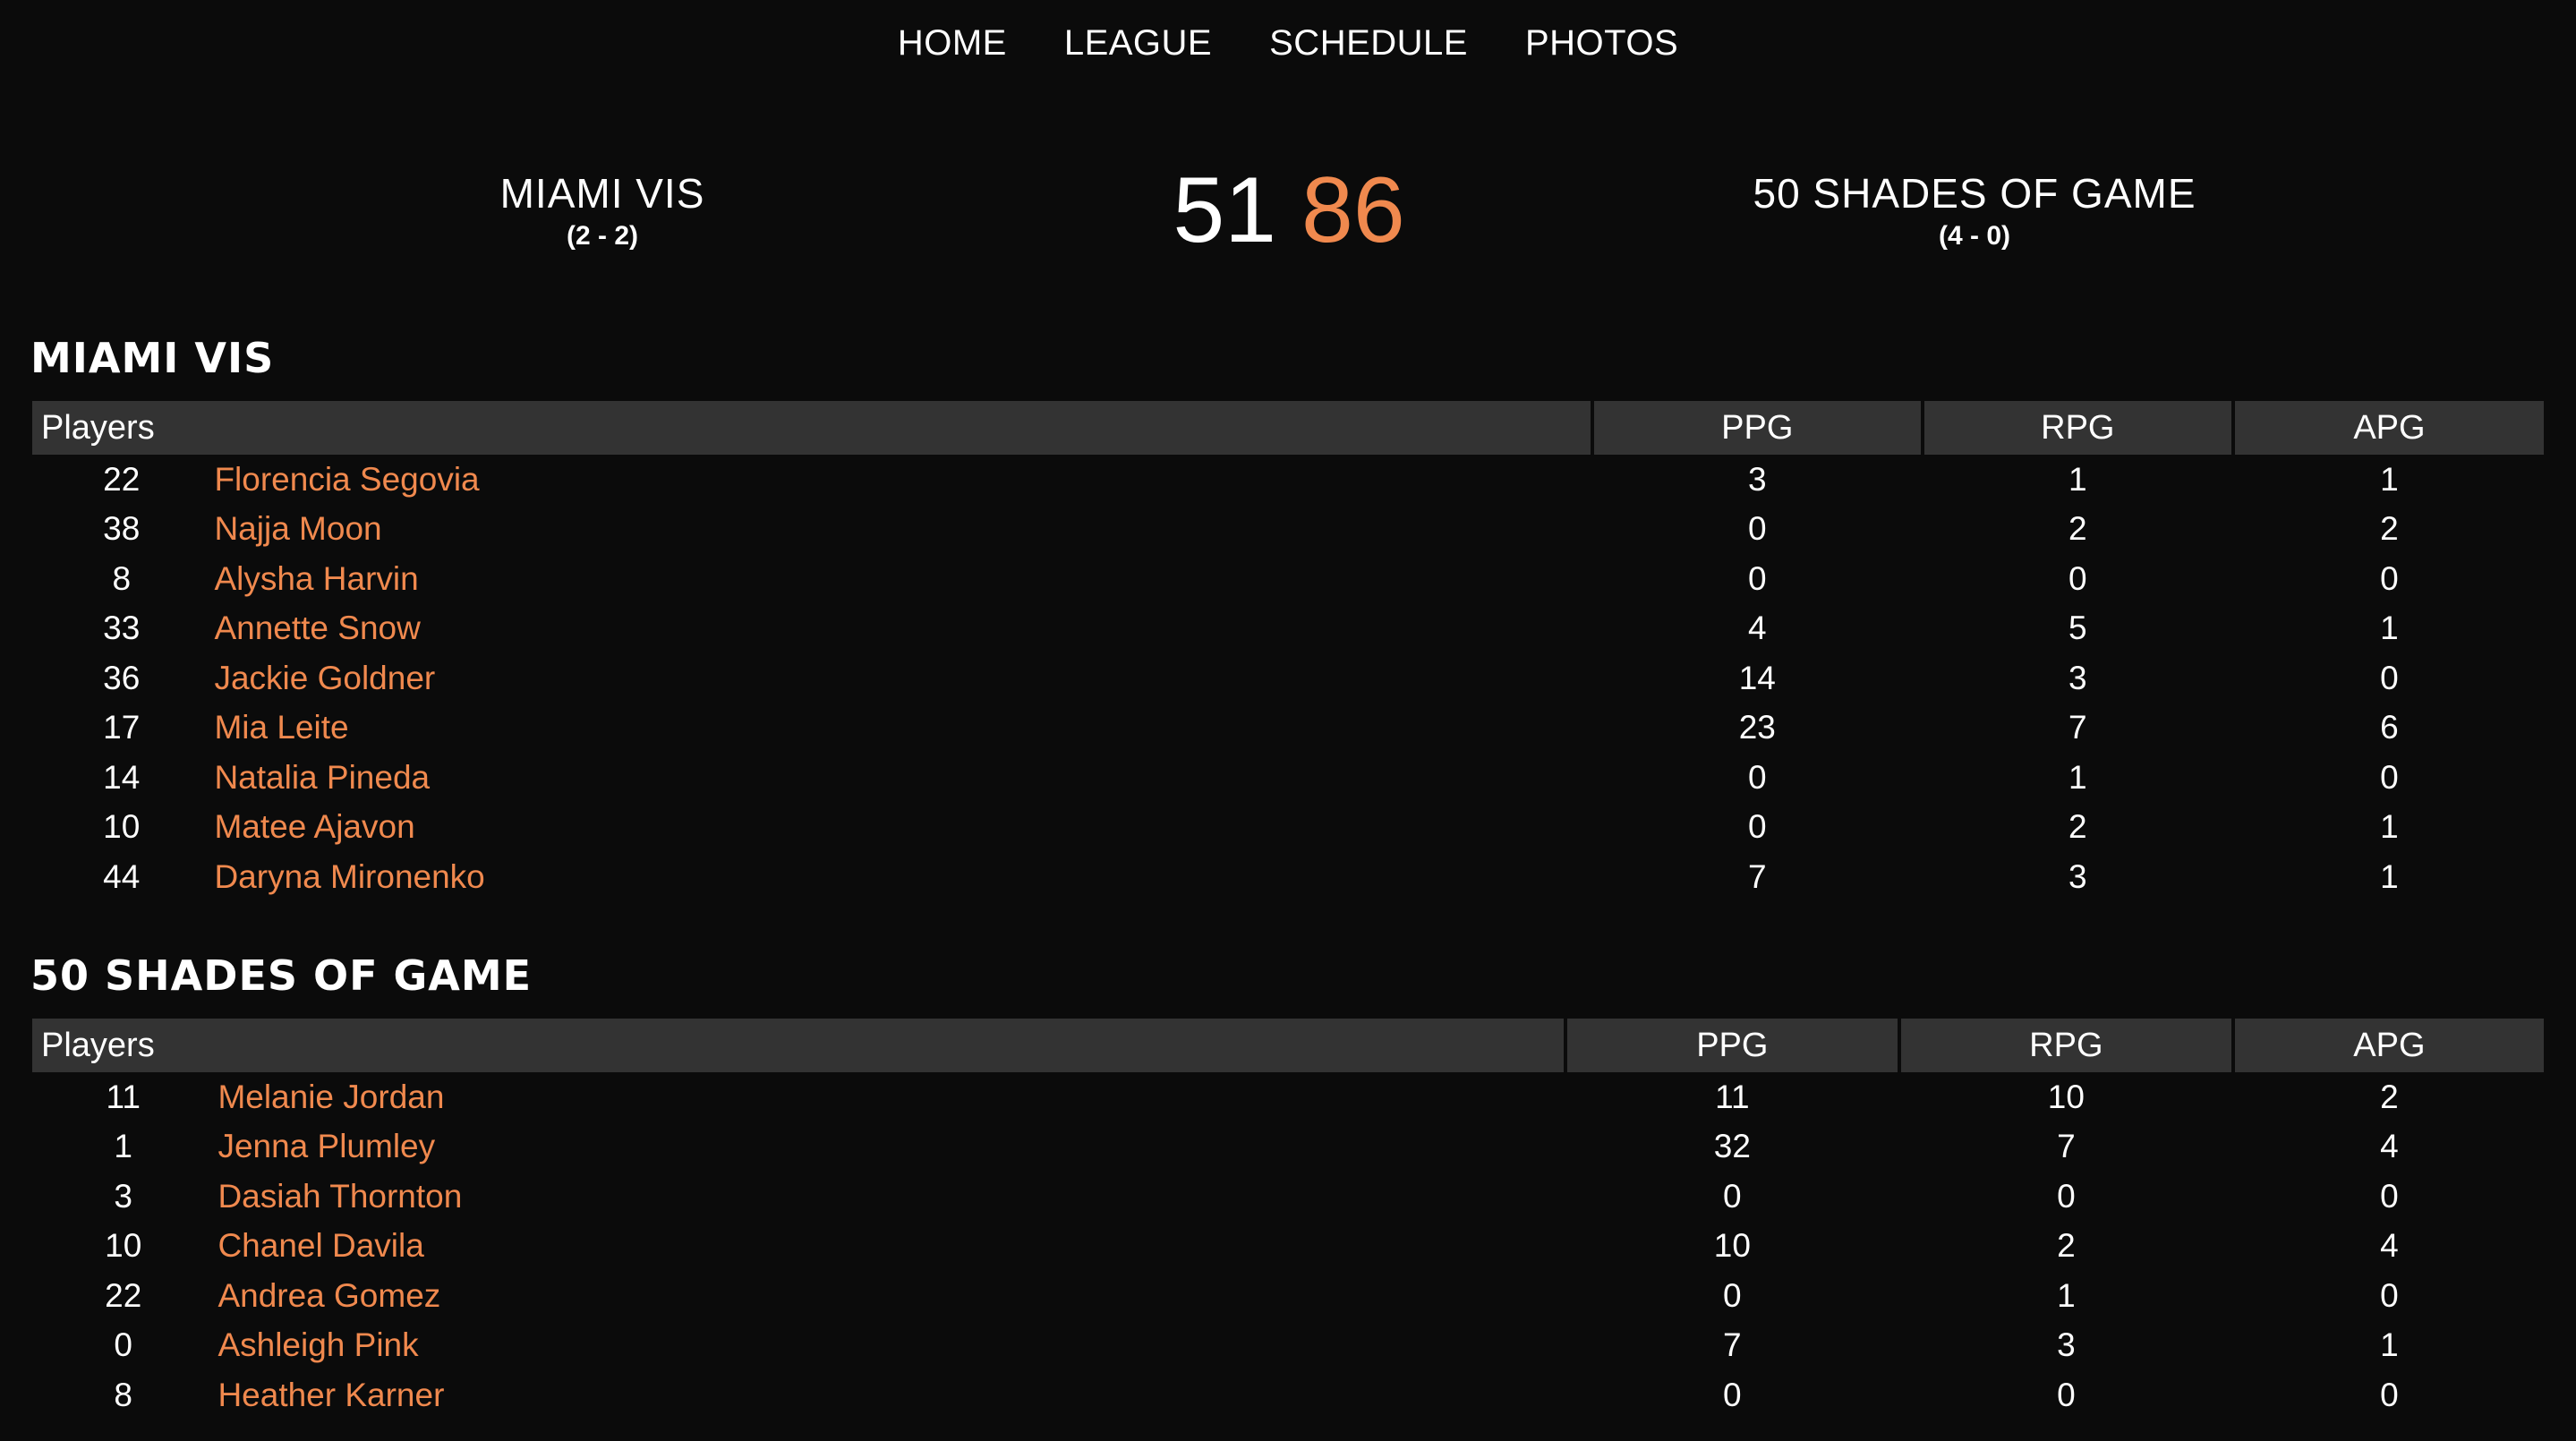 The image size is (2576, 1441). Describe the element at coordinates (1732, 1146) in the screenshot. I see `player-ppg: 32` at that location.